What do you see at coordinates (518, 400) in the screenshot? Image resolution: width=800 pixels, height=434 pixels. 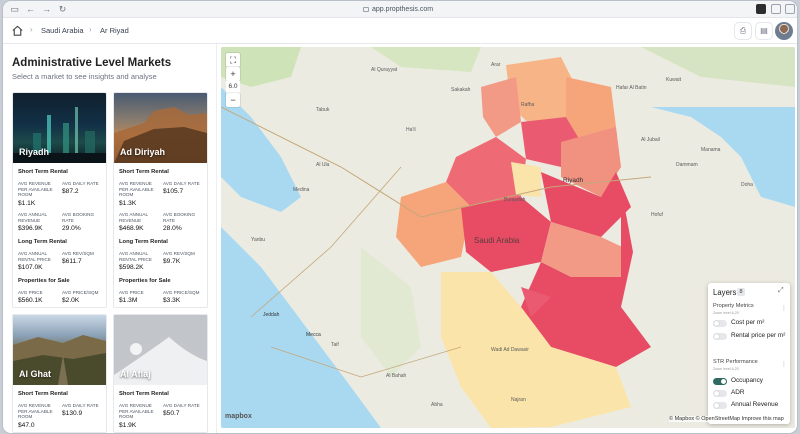 I see `place-label: Najran` at bounding box center [518, 400].